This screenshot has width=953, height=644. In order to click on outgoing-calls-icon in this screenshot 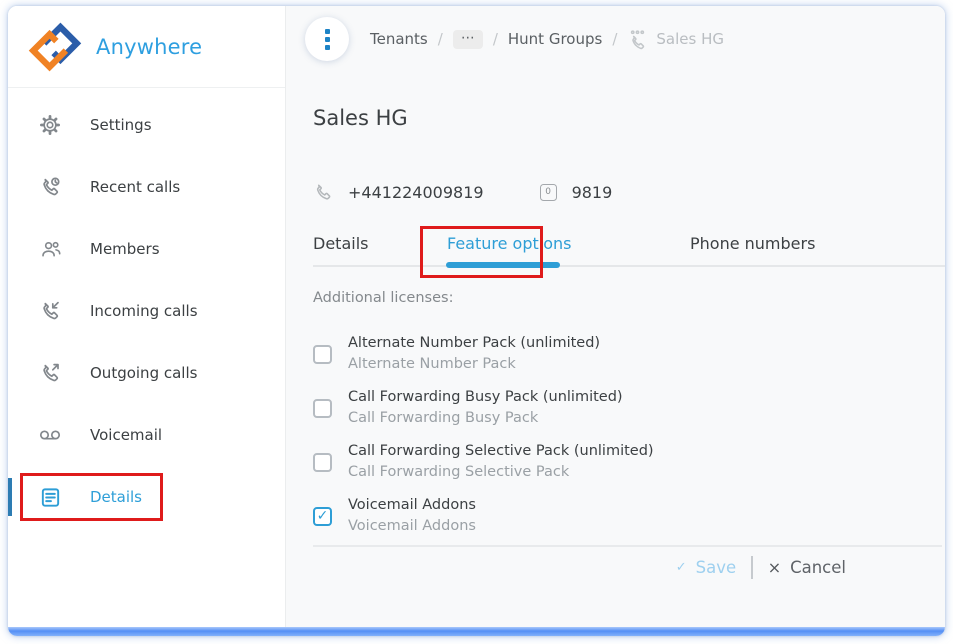, I will do `click(50, 373)`.